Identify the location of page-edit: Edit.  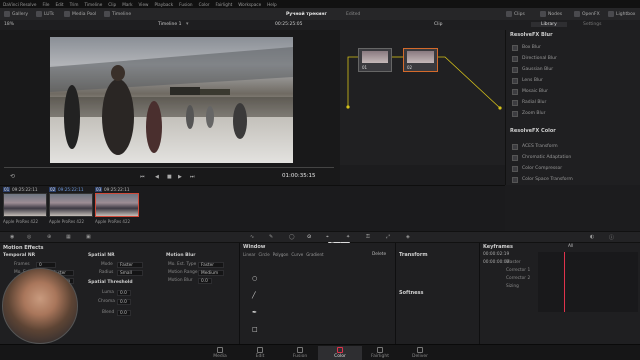
(260, 353).